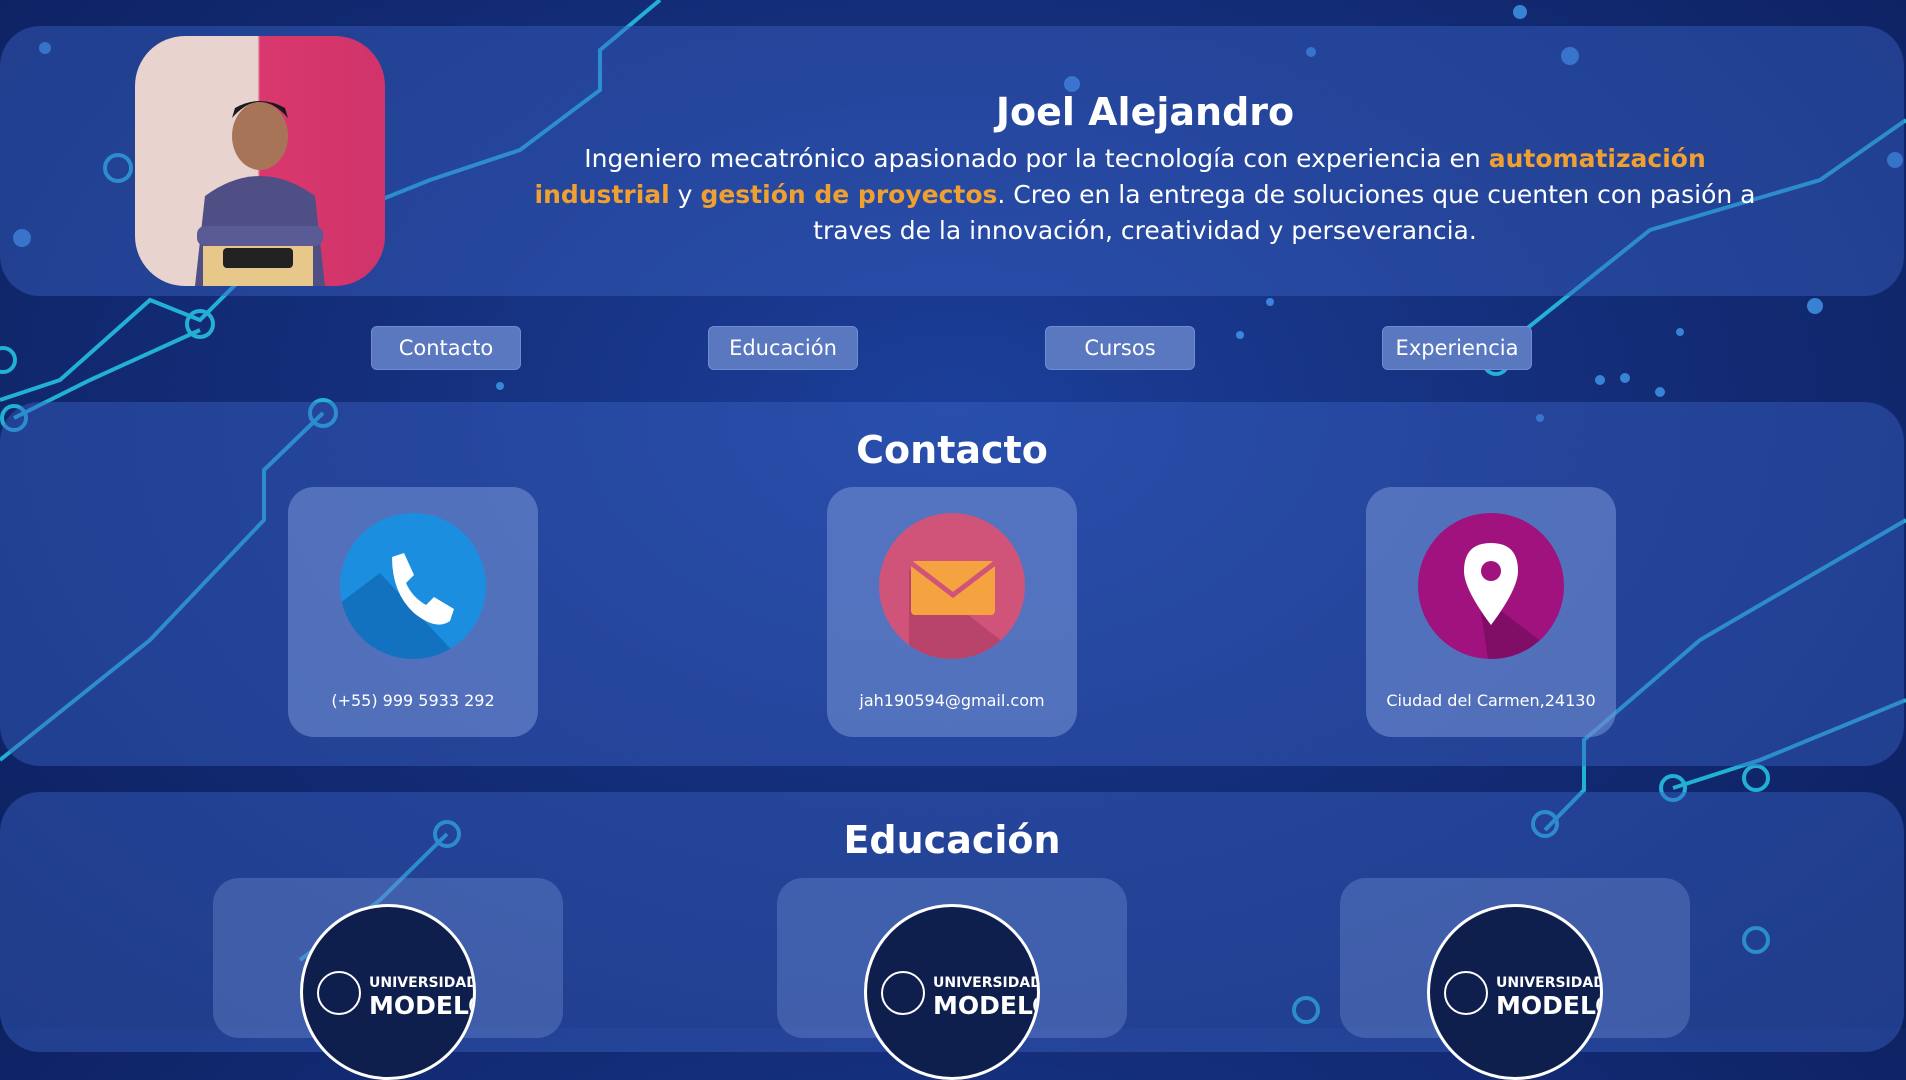 The image size is (1906, 1080). Describe the element at coordinates (1491, 586) in the screenshot. I see `location-pin-icon` at that location.